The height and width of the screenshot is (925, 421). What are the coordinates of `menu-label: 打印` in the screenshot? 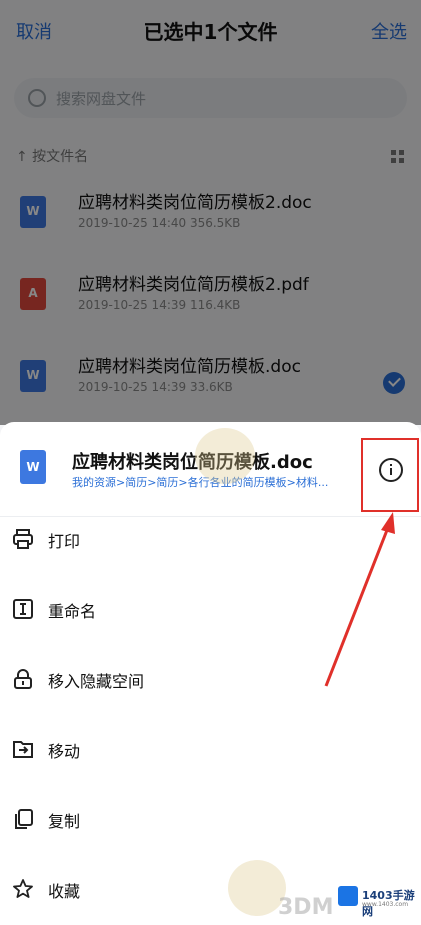 It's located at (64, 541).